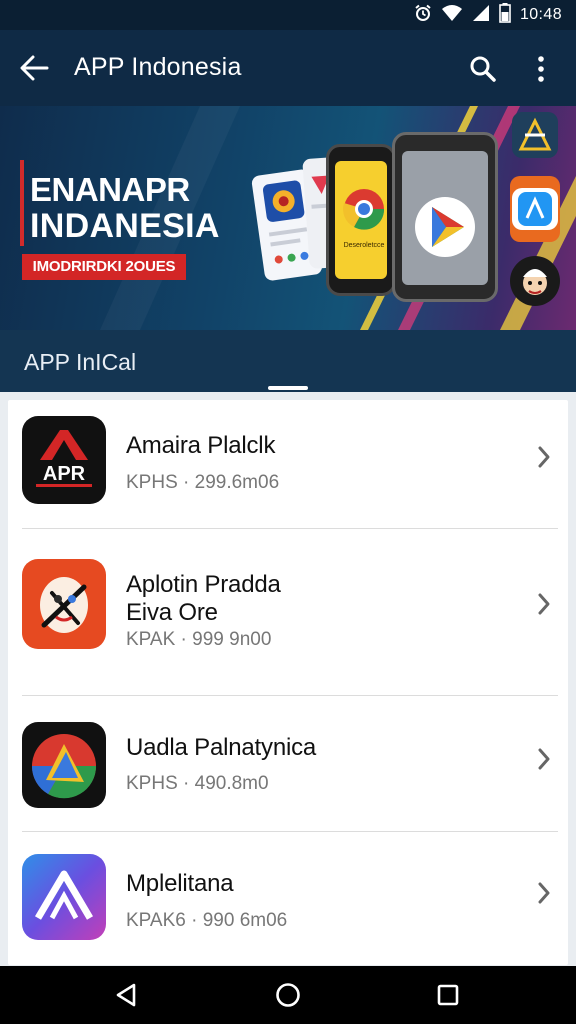  Describe the element at coordinates (158, 67) in the screenshot. I see `page-title: APP Indonesia` at that location.